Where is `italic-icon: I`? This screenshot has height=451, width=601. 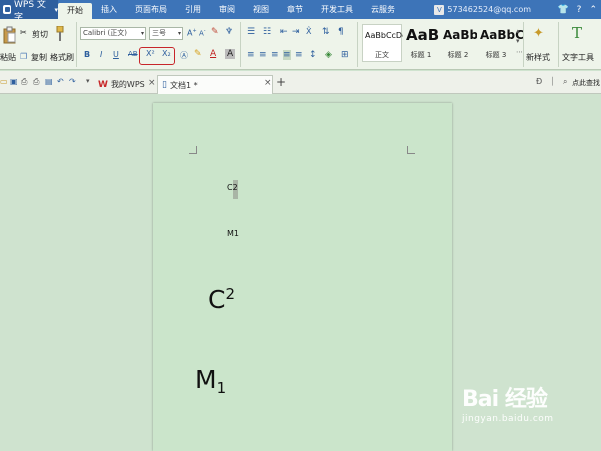
italic-icon: I is located at coordinates (101, 54).